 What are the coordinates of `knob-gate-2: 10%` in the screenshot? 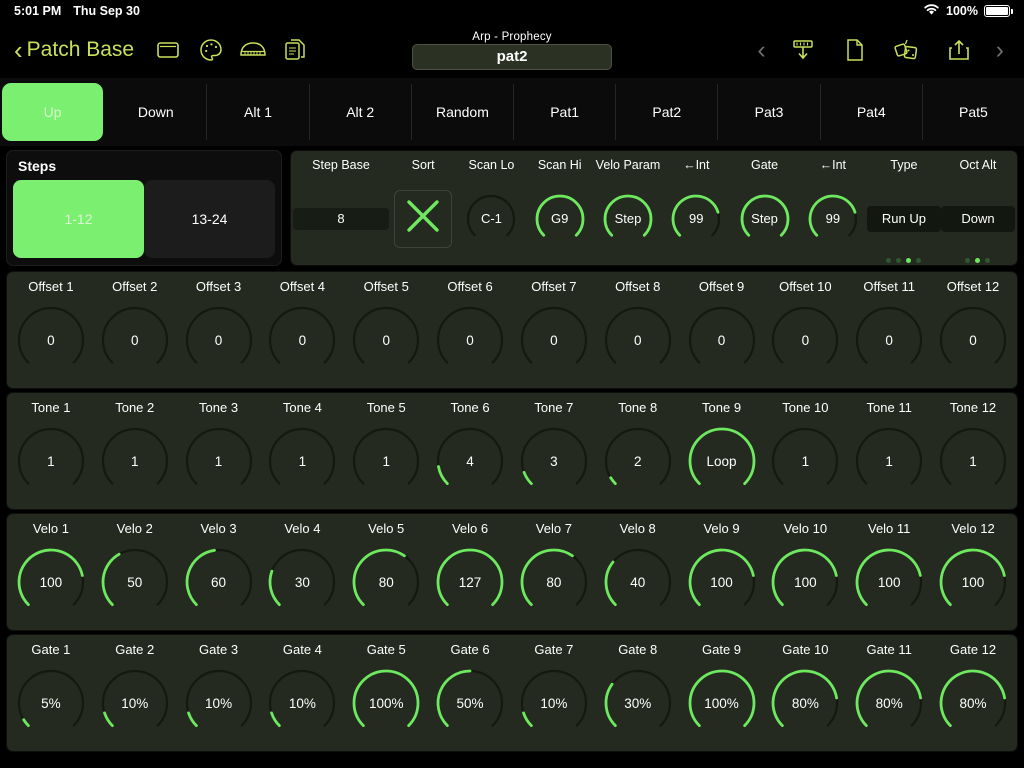 It's located at (135, 703).